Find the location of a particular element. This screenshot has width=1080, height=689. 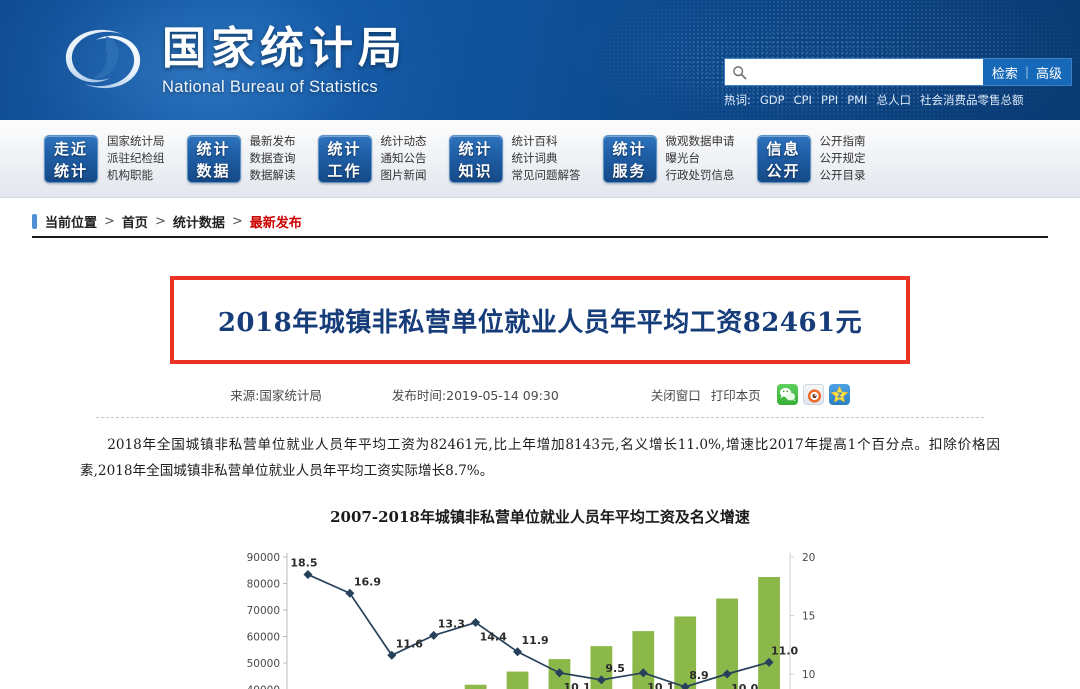

nav-group-statistical-knowledge: 统计 知识 统计百科 统计词典 常见问题解答 is located at coordinates (514, 158).